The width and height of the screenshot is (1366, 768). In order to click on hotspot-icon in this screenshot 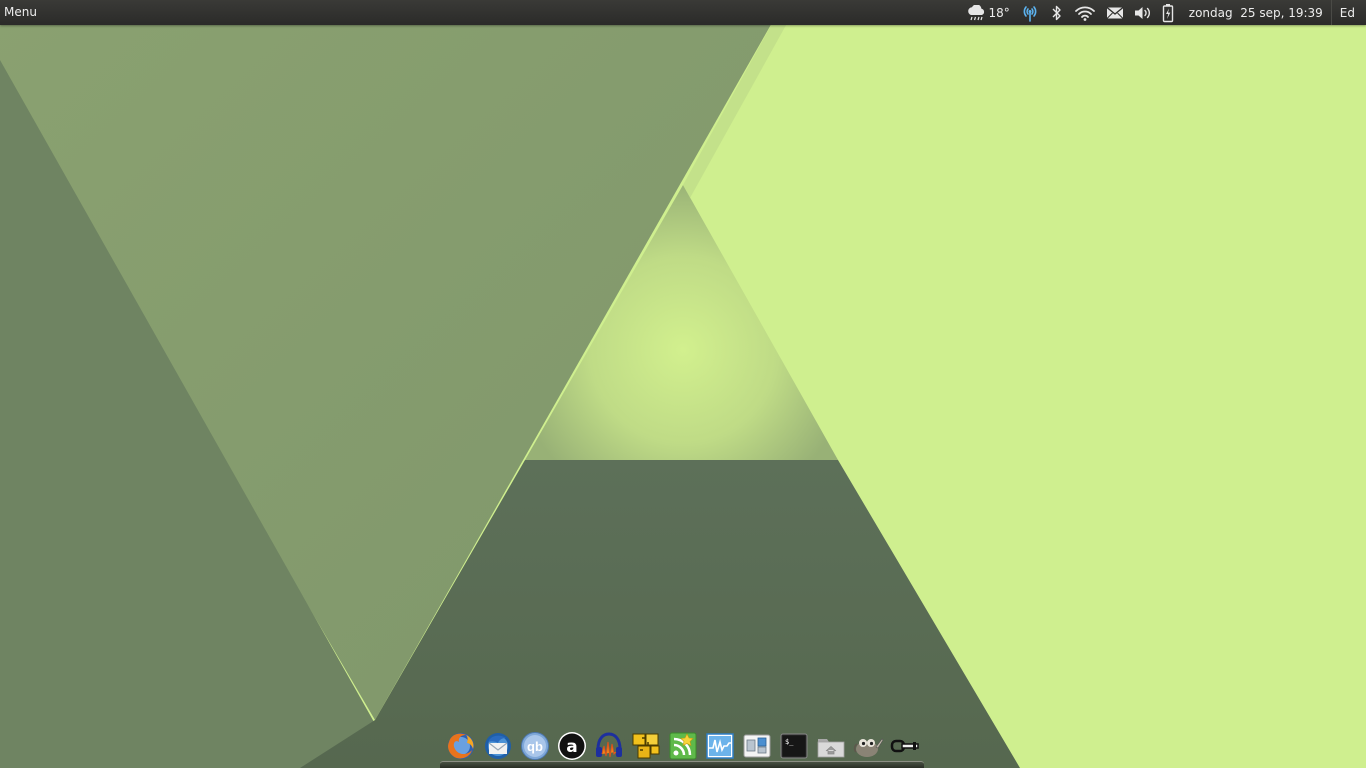, I will do `click(1030, 13)`.